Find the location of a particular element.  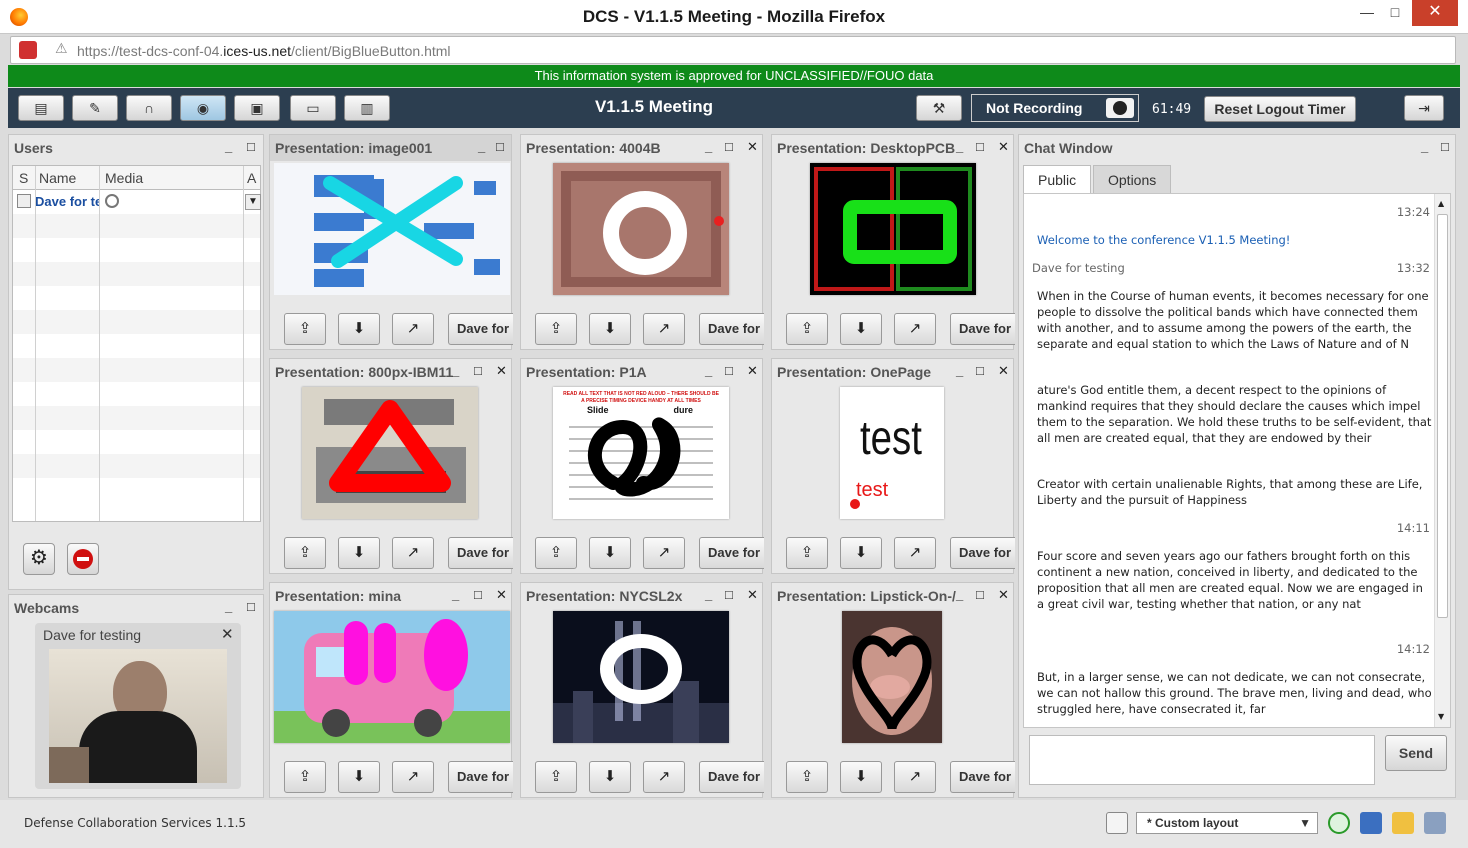

column-media: Media is located at coordinates (124, 178).